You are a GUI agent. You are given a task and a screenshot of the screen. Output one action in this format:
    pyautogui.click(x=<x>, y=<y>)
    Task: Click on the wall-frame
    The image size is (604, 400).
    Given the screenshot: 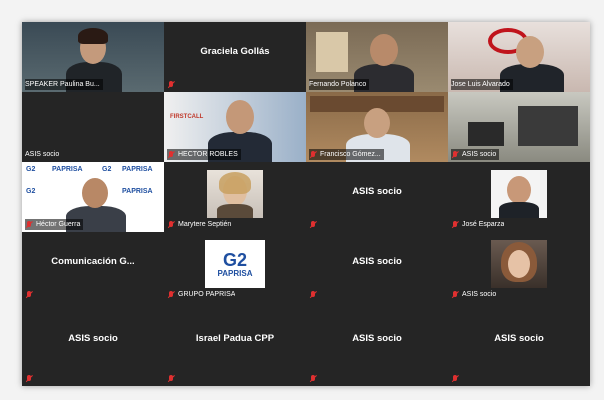 What is the action you would take?
    pyautogui.click(x=332, y=52)
    